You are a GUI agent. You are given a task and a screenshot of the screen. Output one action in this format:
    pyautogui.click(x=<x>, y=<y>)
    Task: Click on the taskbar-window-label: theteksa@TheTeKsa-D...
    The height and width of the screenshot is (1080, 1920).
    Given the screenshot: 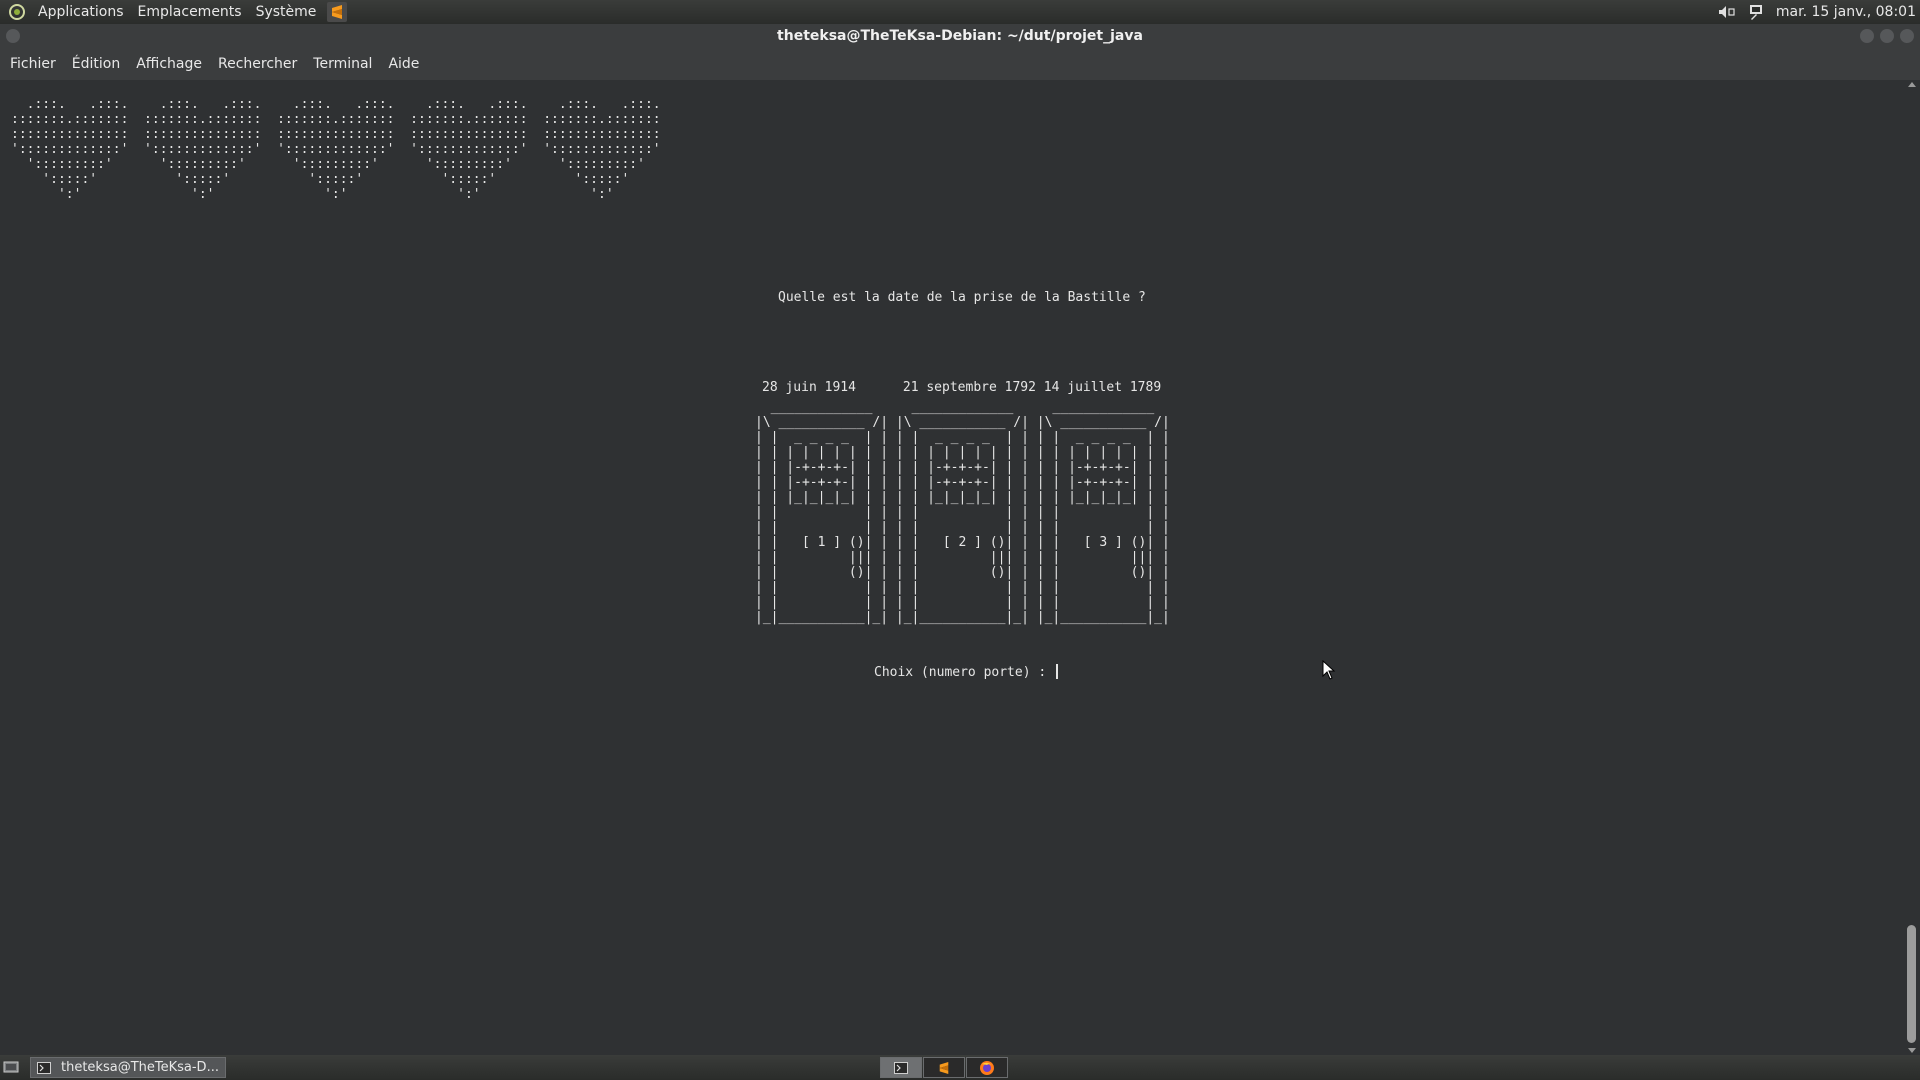 What is the action you would take?
    pyautogui.click(x=140, y=1067)
    